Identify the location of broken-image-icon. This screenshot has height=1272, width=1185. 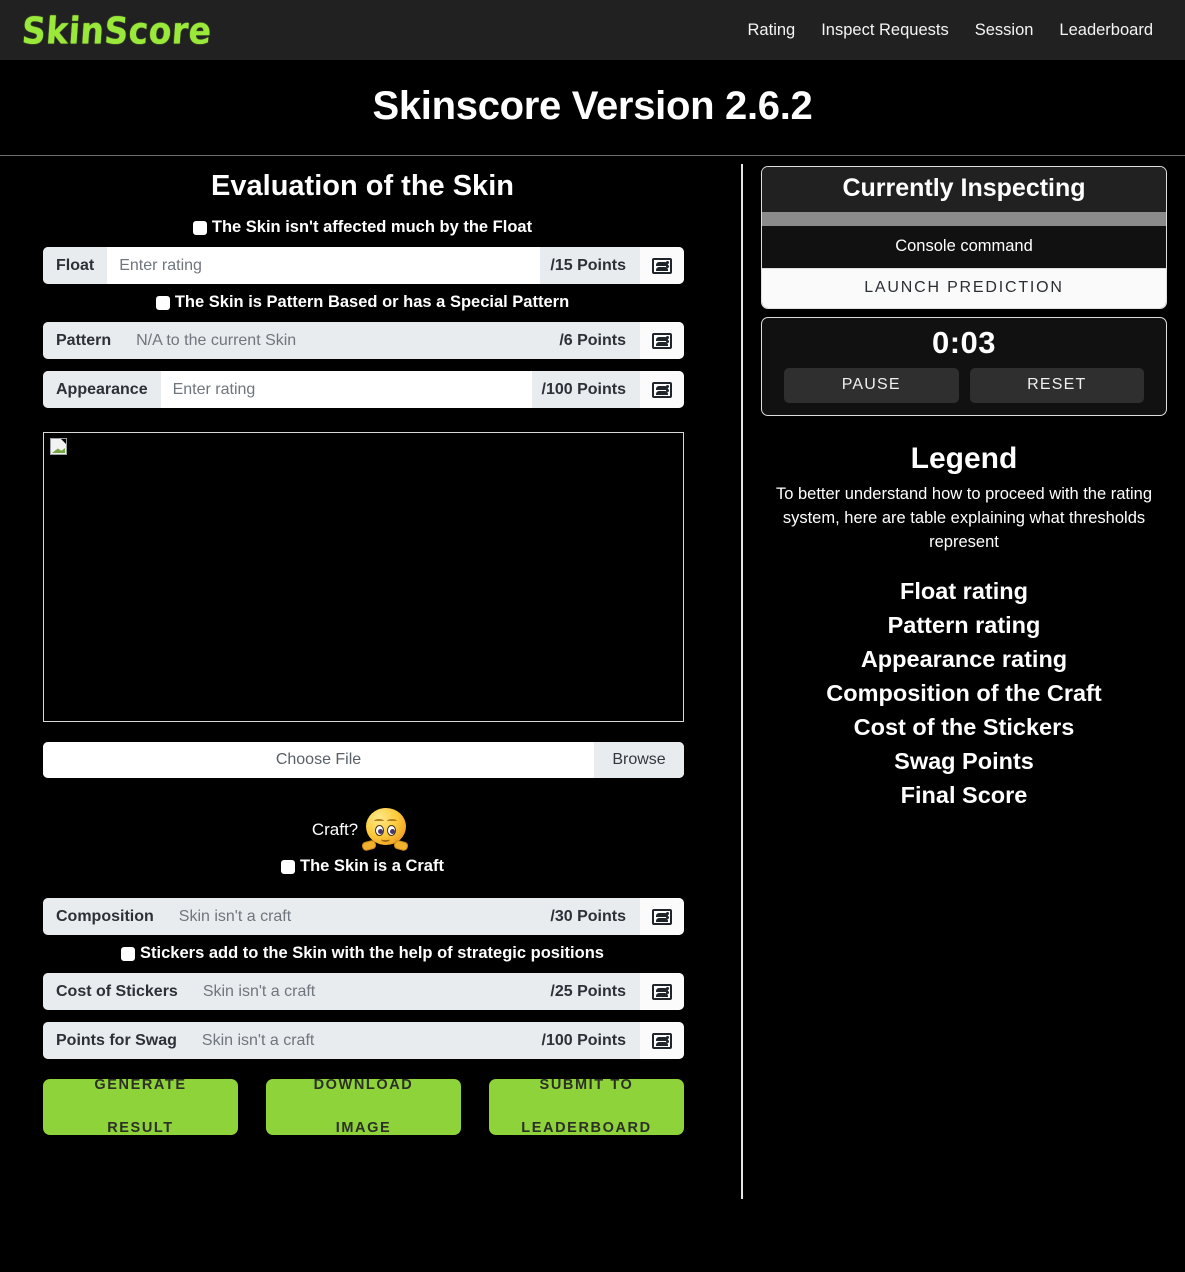
(58, 446).